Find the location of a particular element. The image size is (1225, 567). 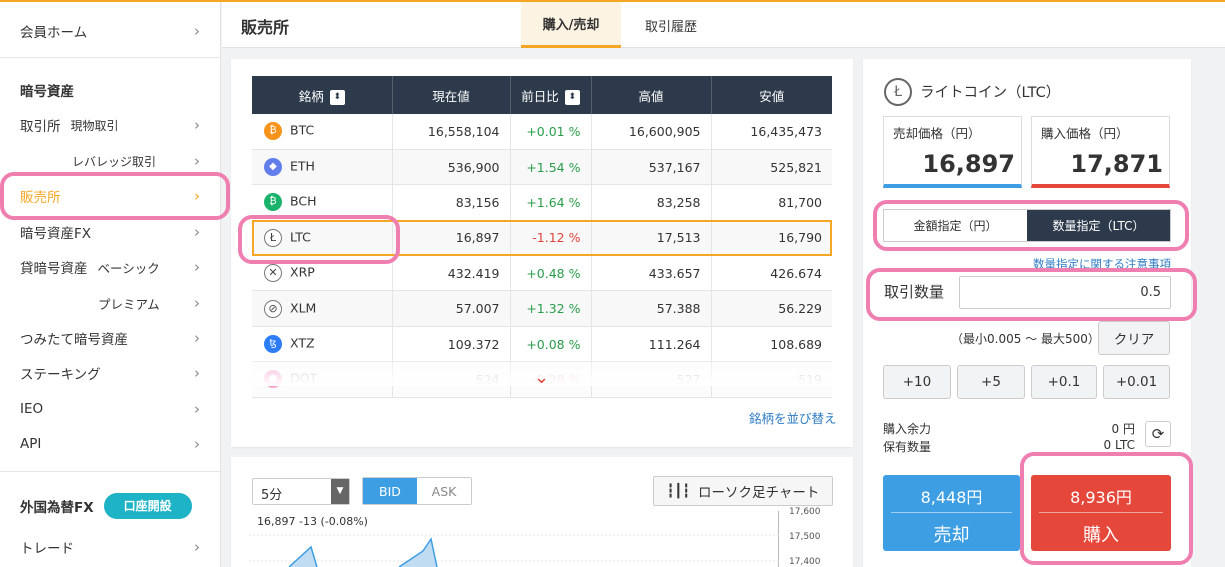

sidebar-heading-label: 外国為替FX is located at coordinates (57, 508).